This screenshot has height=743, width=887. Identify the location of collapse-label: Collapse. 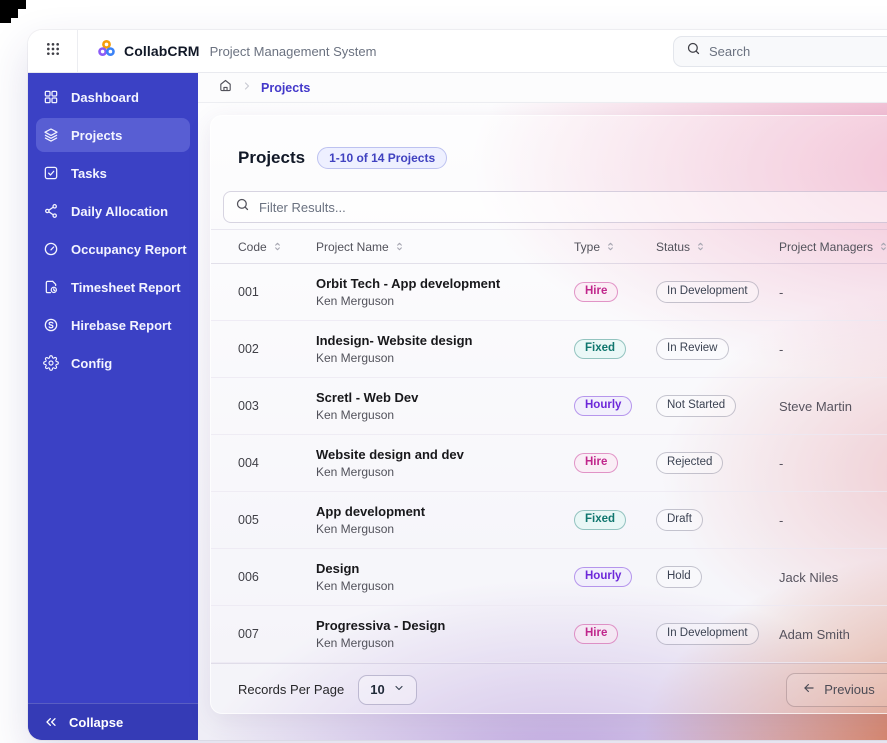
(96, 722).